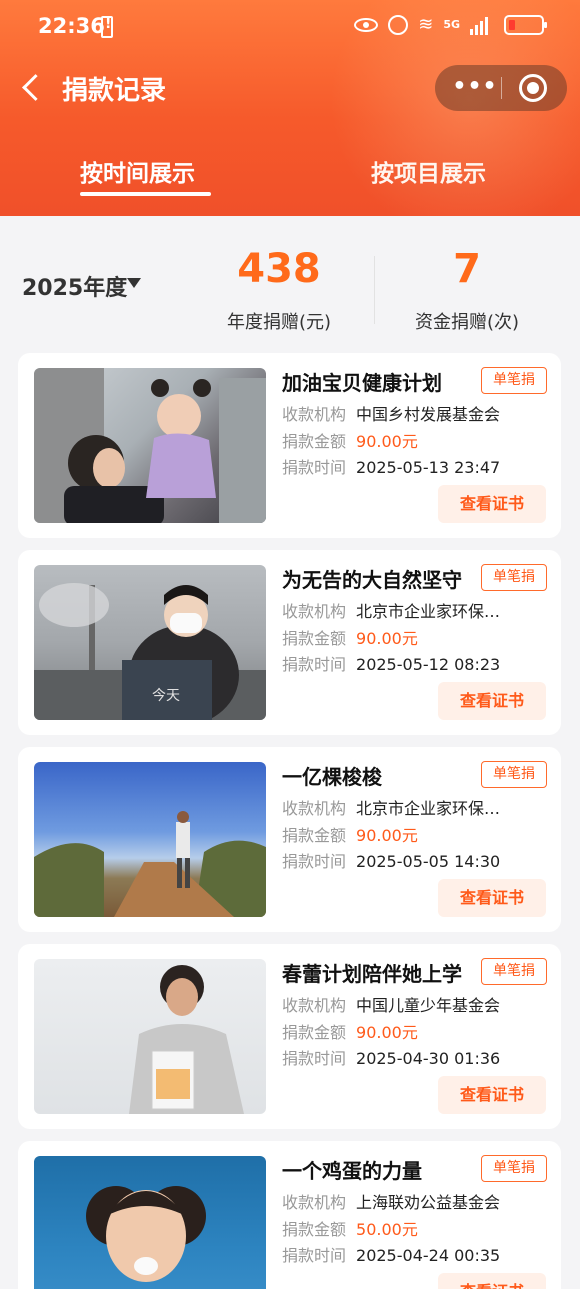  I want to click on status-bar: 22:36 ≋ 5G, so click(290, 28).